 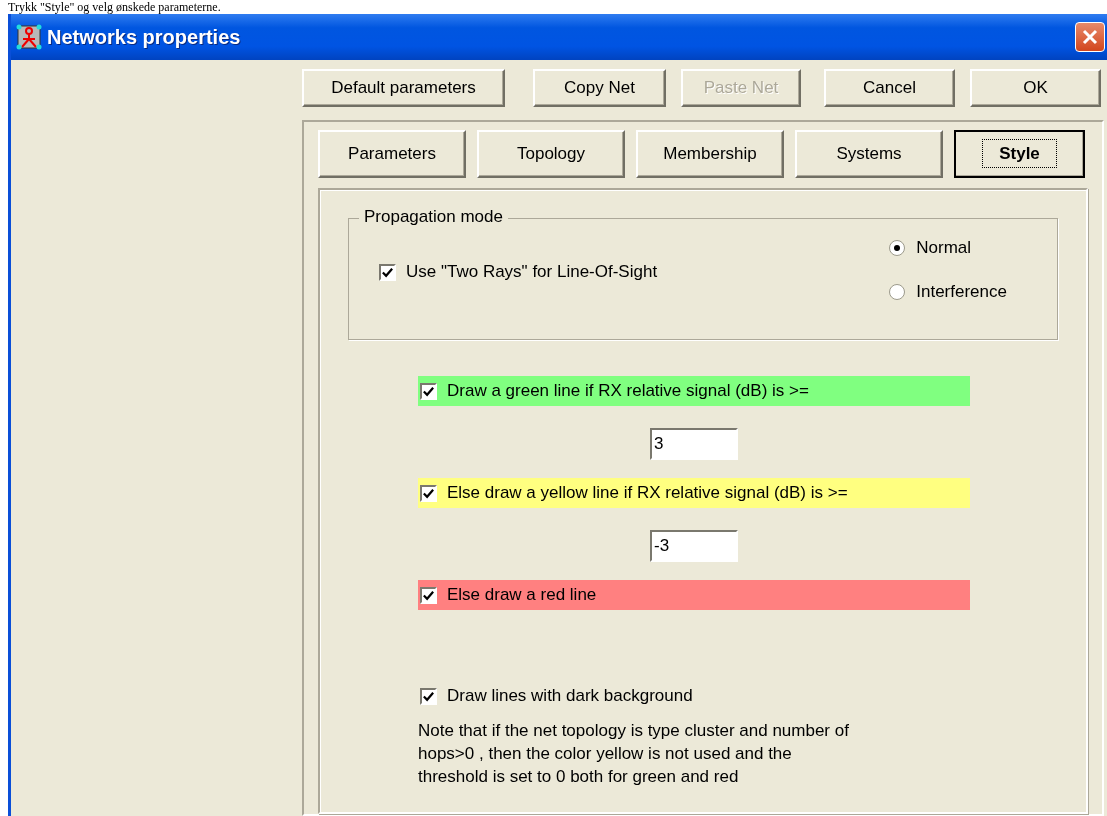 What do you see at coordinates (532, 272) in the screenshot?
I see `checkbox-label: Use "Two Rays" for Line-Of-Sight` at bounding box center [532, 272].